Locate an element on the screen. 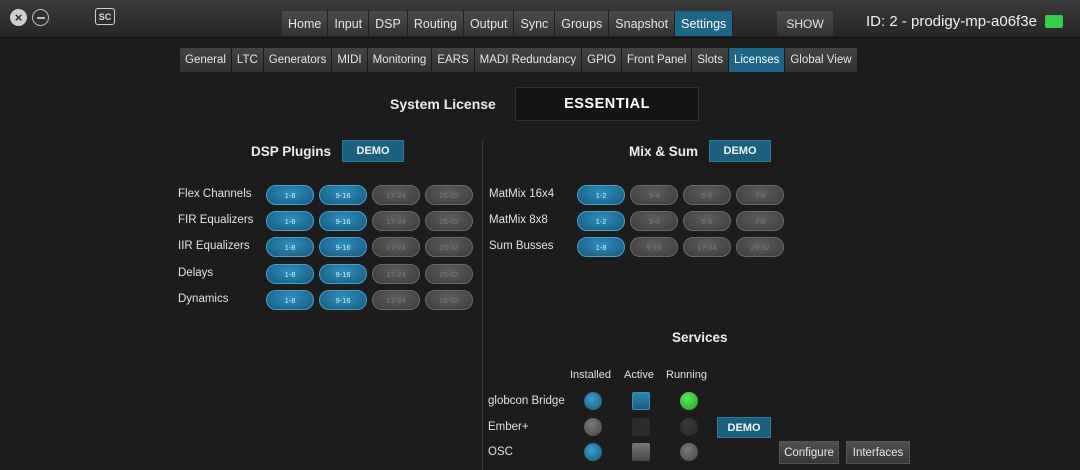 Image resolution: width=1080 pixels, height=470 pixels. tab-generators: Generators is located at coordinates (298, 60).